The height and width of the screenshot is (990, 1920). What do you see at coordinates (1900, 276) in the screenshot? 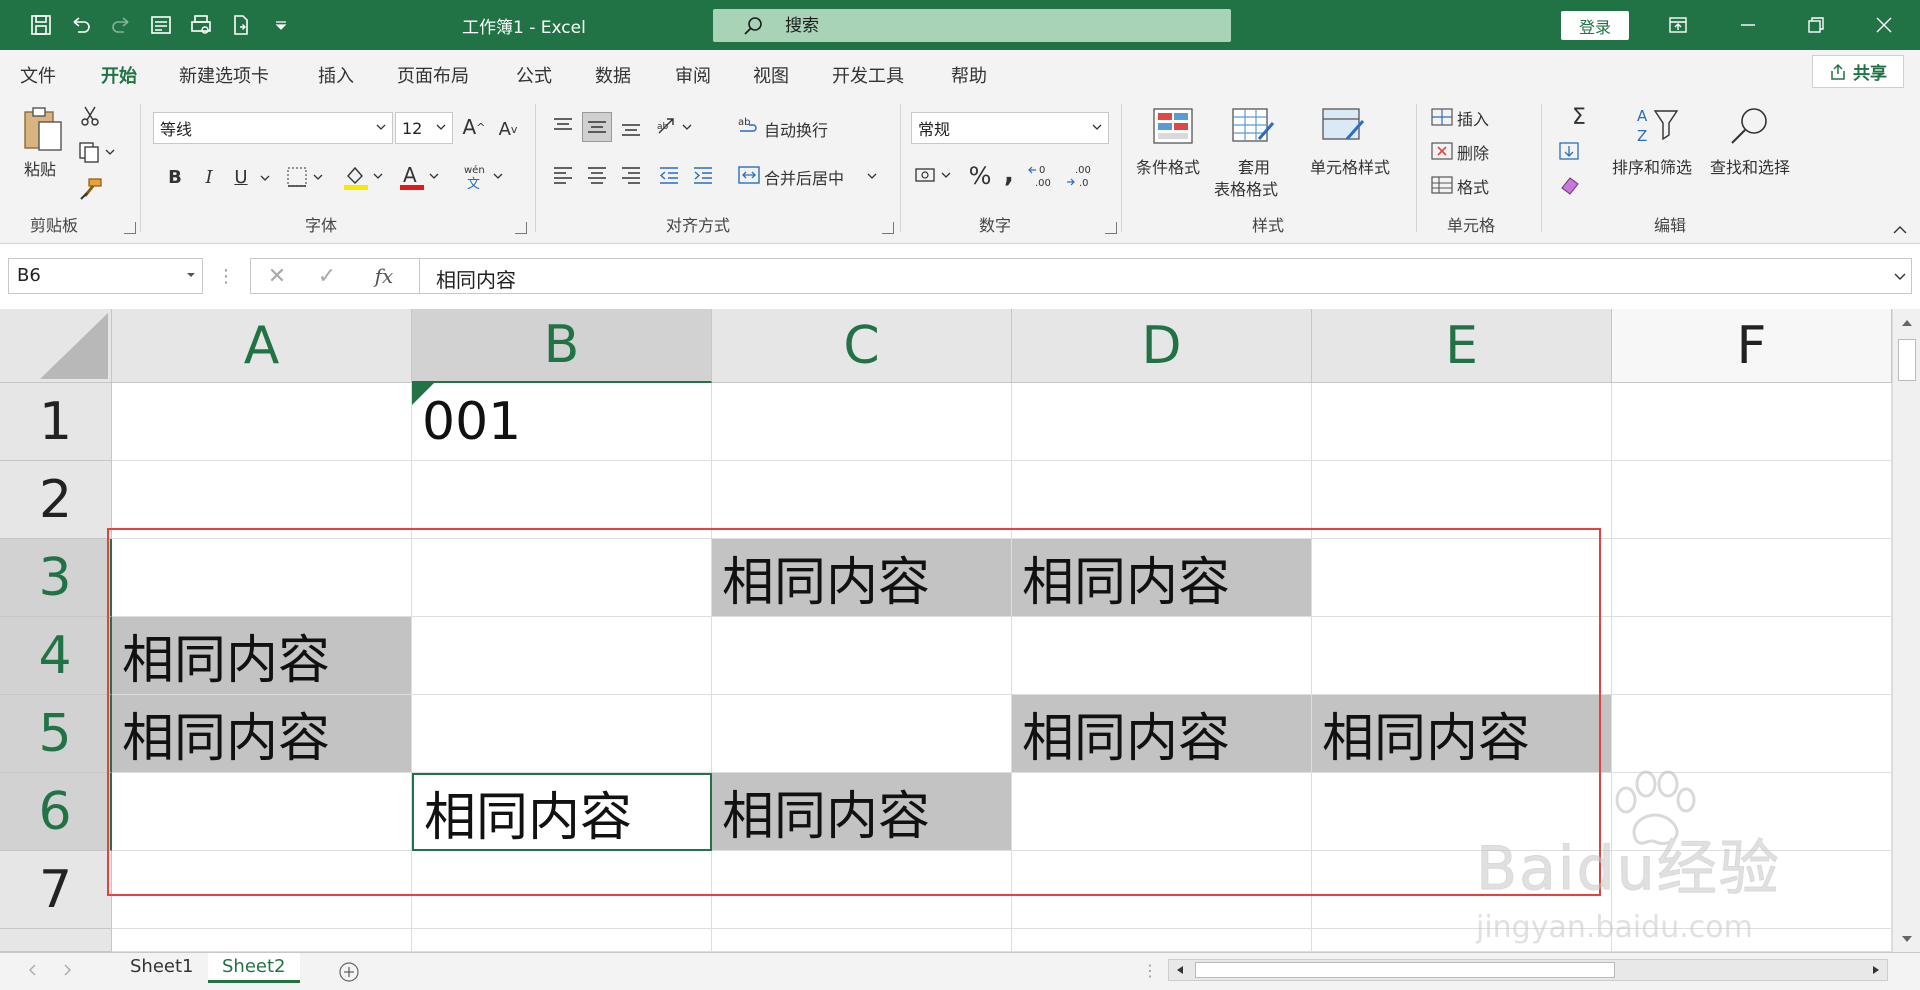
I see `expand-formula-icon` at bounding box center [1900, 276].